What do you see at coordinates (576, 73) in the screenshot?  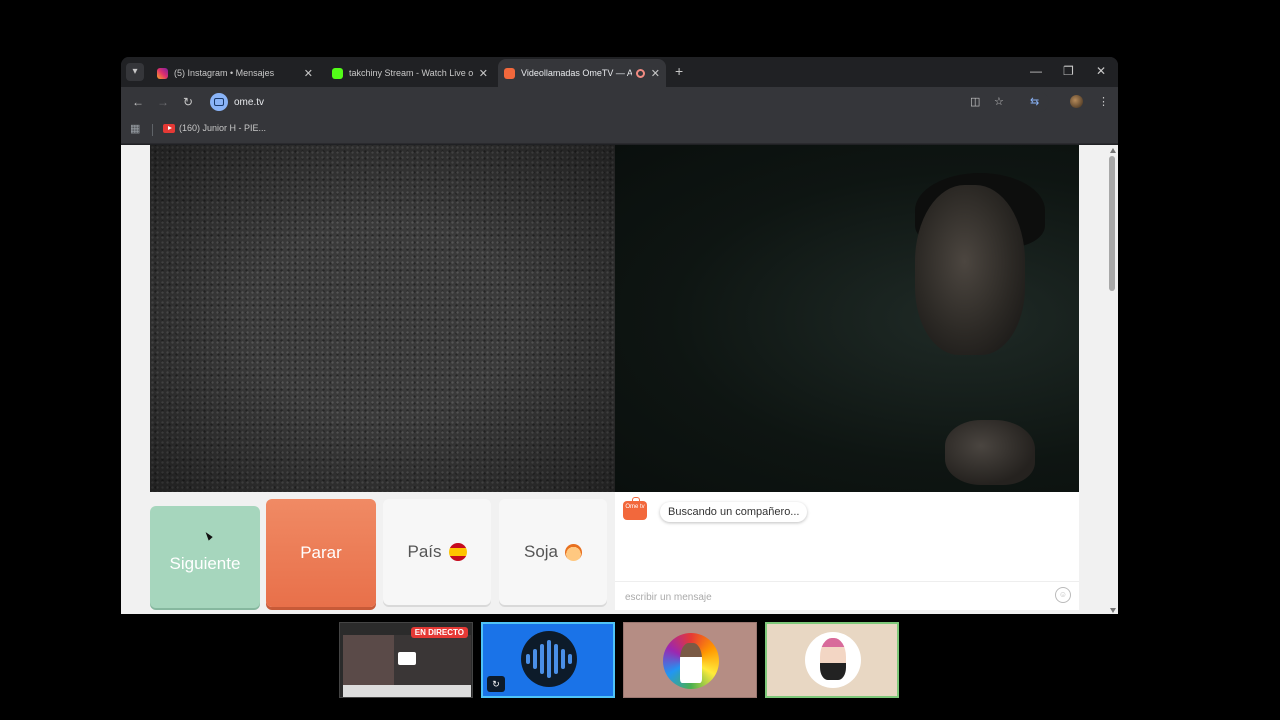 I see `tab-title: Videollamadas OmeTV — A` at bounding box center [576, 73].